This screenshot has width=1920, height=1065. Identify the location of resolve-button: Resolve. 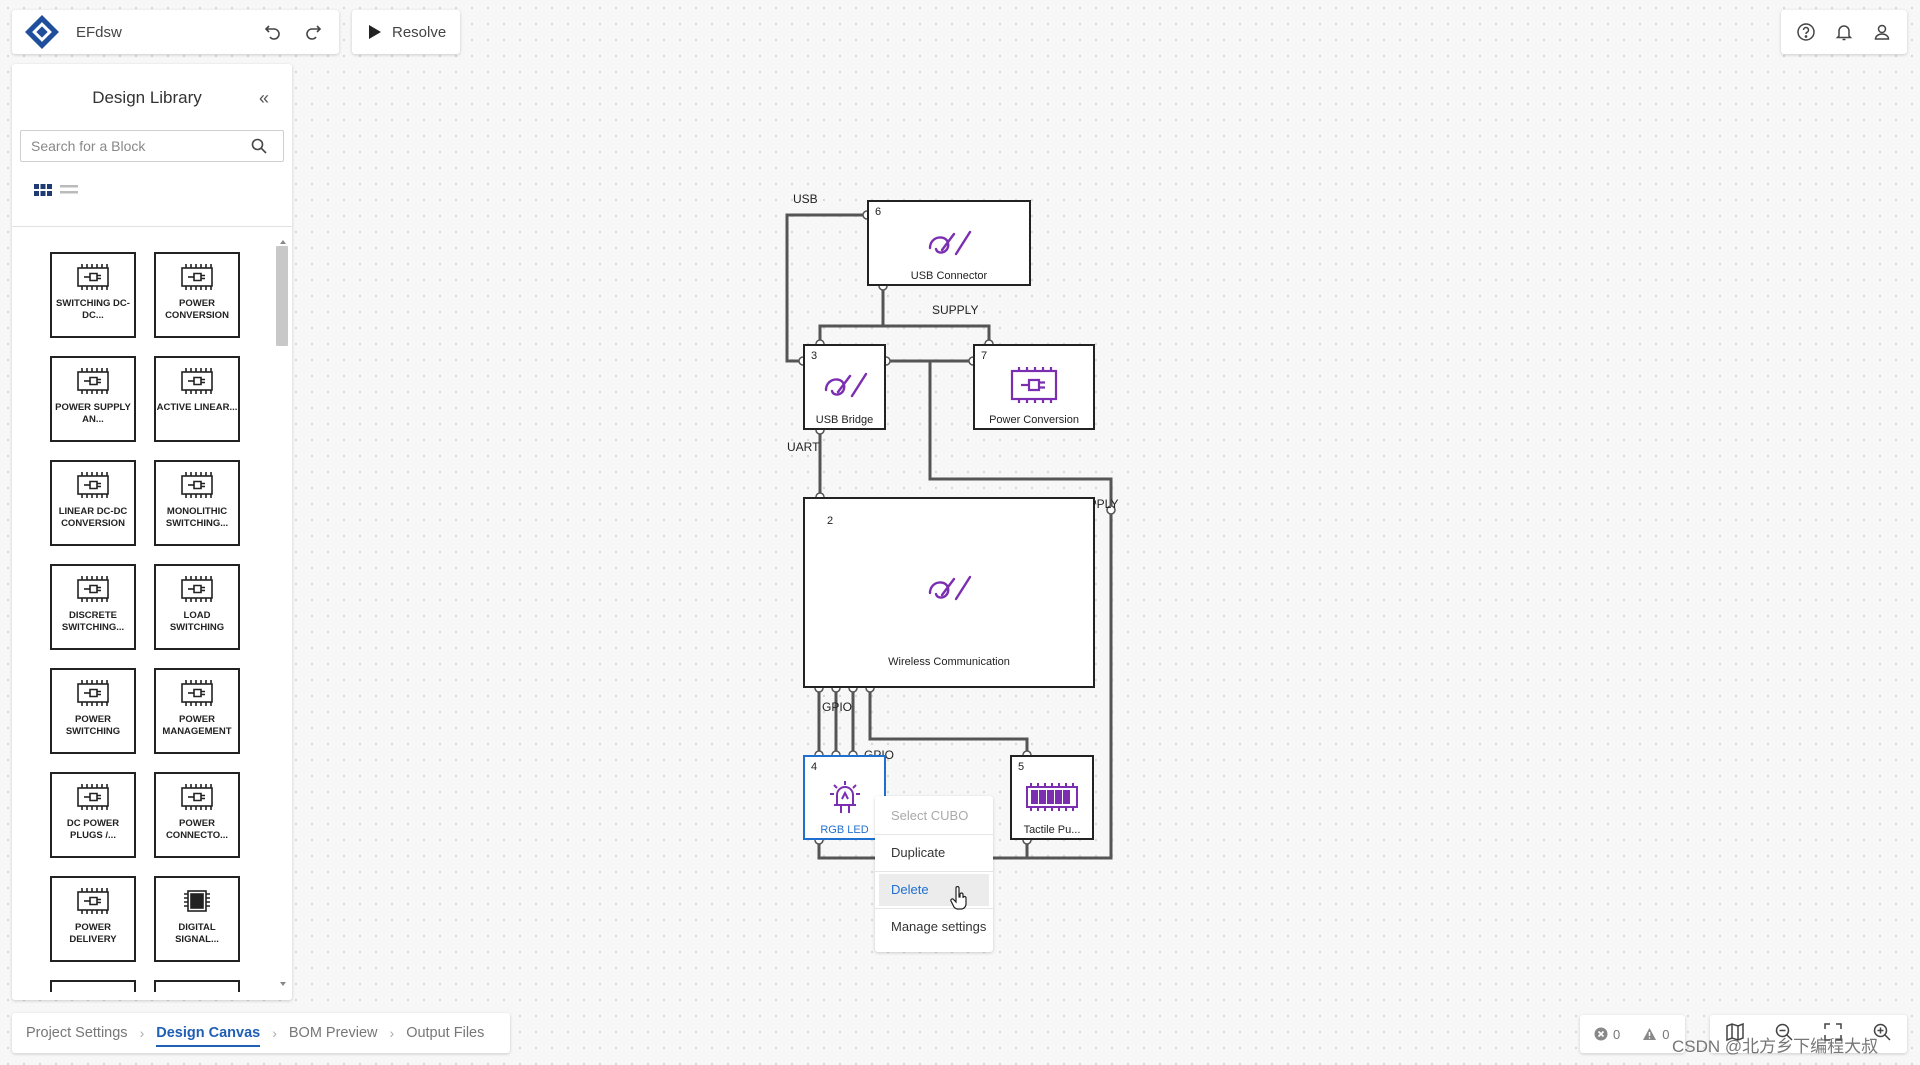
(406, 32).